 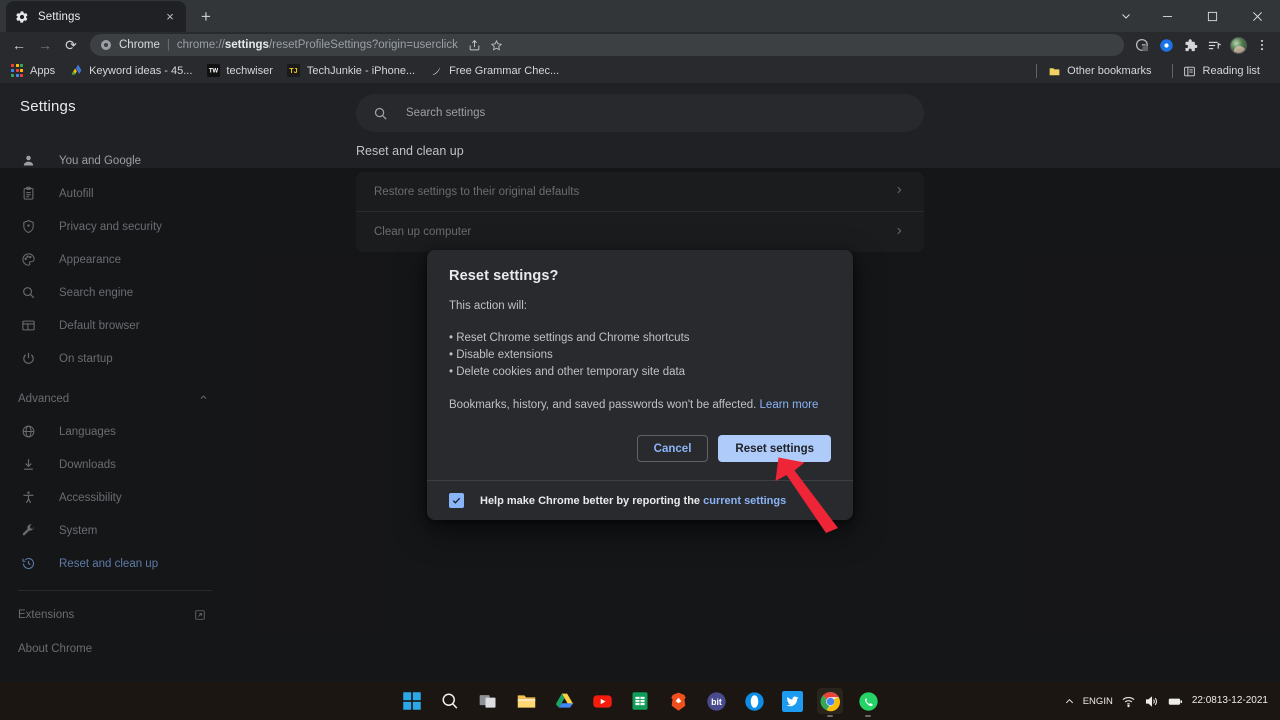 I want to click on battery-icon, so click(x=1175, y=701).